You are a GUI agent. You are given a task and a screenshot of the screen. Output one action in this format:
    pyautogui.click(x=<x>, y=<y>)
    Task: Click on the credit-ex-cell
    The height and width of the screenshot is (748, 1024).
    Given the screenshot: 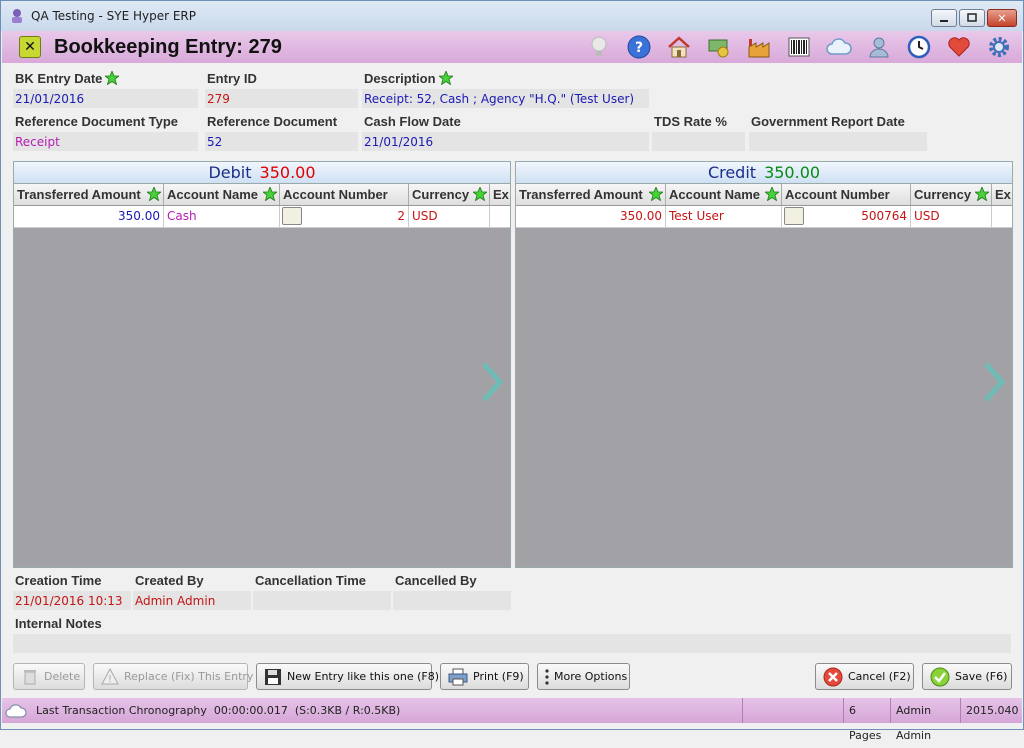 What is the action you would take?
    pyautogui.click(x=1002, y=216)
    